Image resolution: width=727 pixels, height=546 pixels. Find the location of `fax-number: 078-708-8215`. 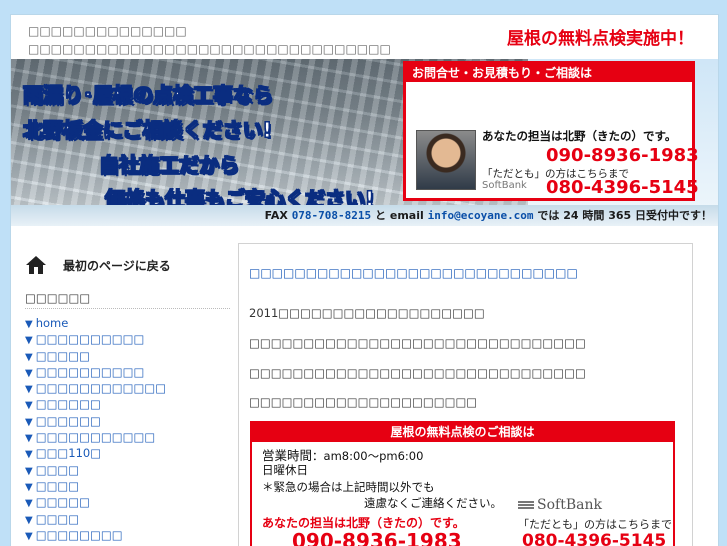

fax-number: 078-708-8215 is located at coordinates (331, 215).